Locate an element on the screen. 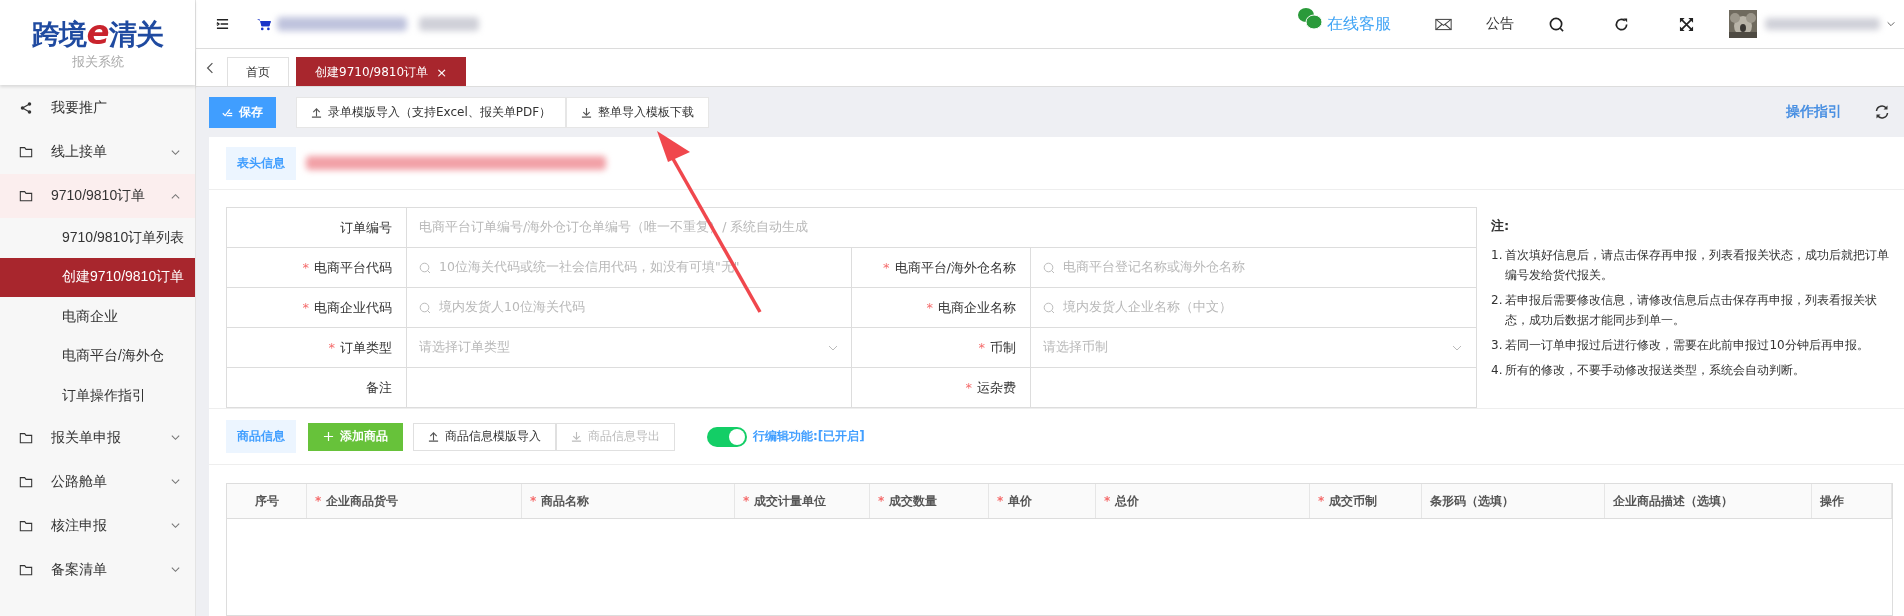  field-label: 订单编号 is located at coordinates (366, 227).